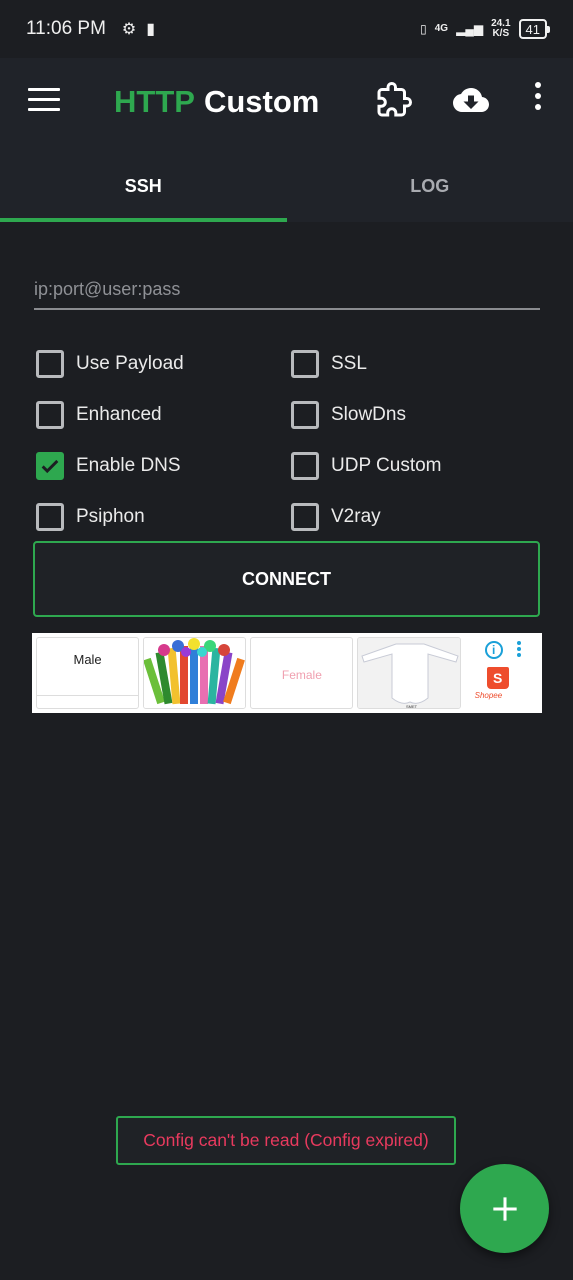  I want to click on ad-item-female: Female, so click(302, 673).